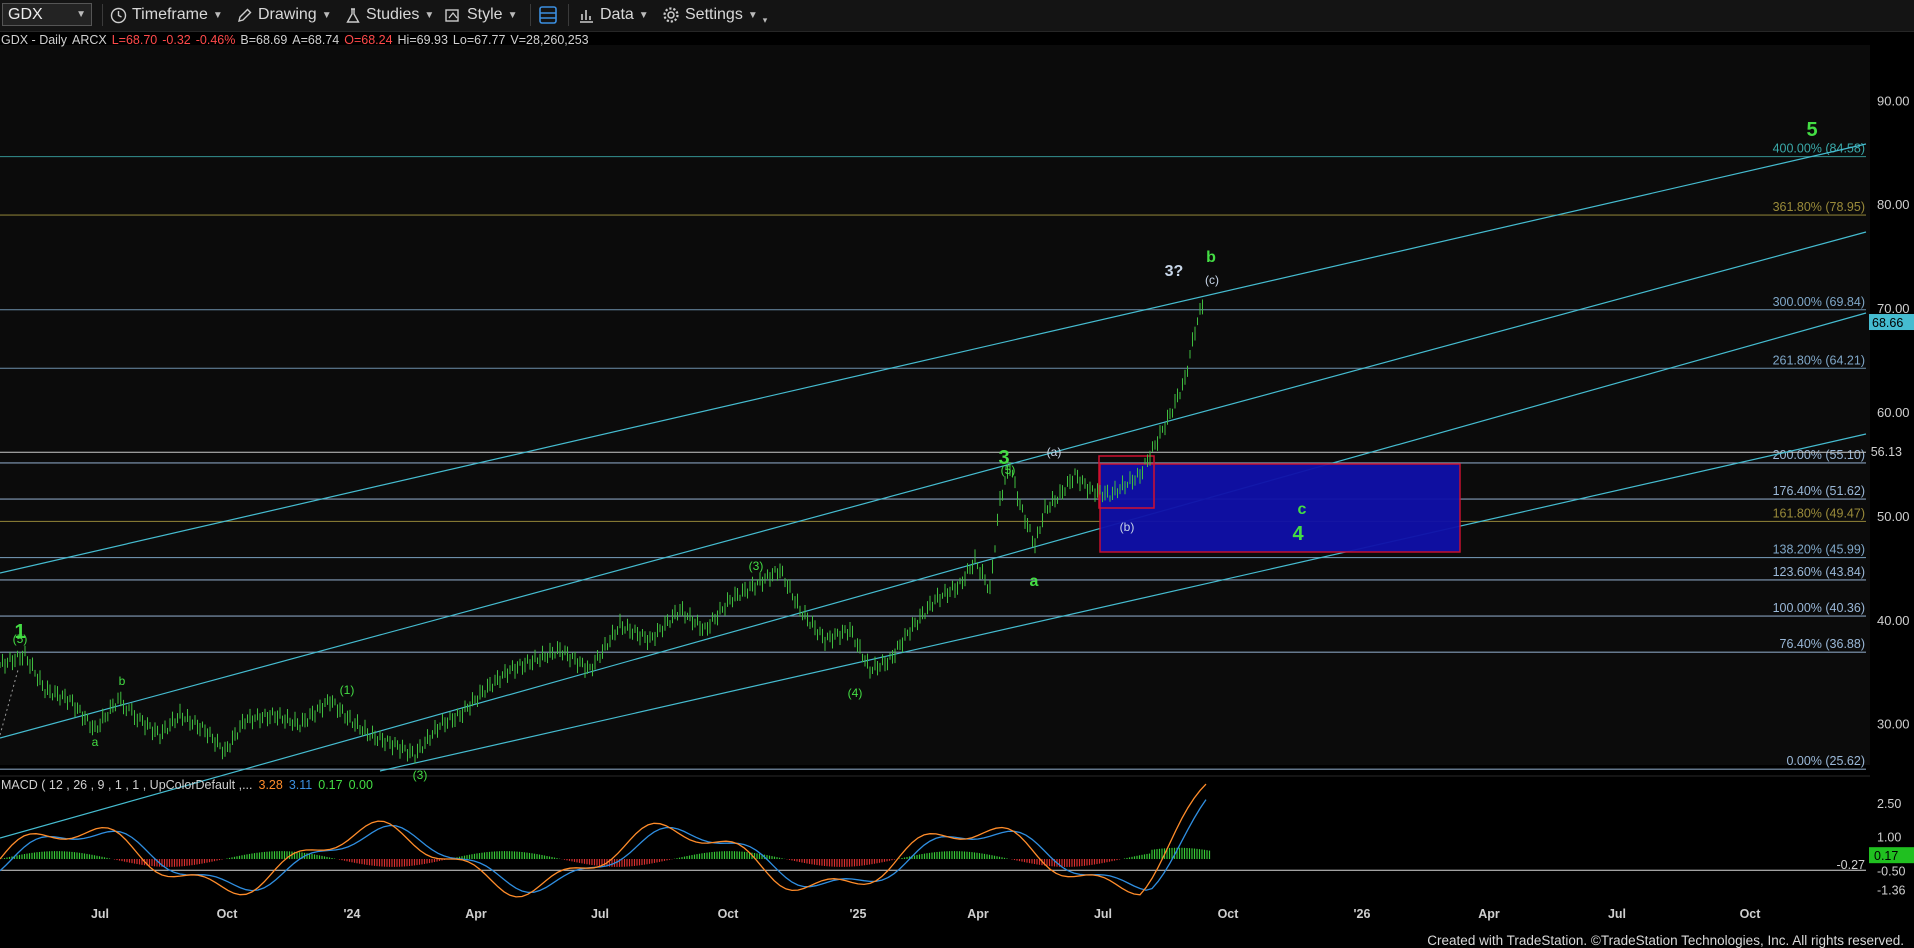 Image resolution: width=1914 pixels, height=948 pixels. What do you see at coordinates (176, 40) in the screenshot?
I see `net-change: -0.32` at bounding box center [176, 40].